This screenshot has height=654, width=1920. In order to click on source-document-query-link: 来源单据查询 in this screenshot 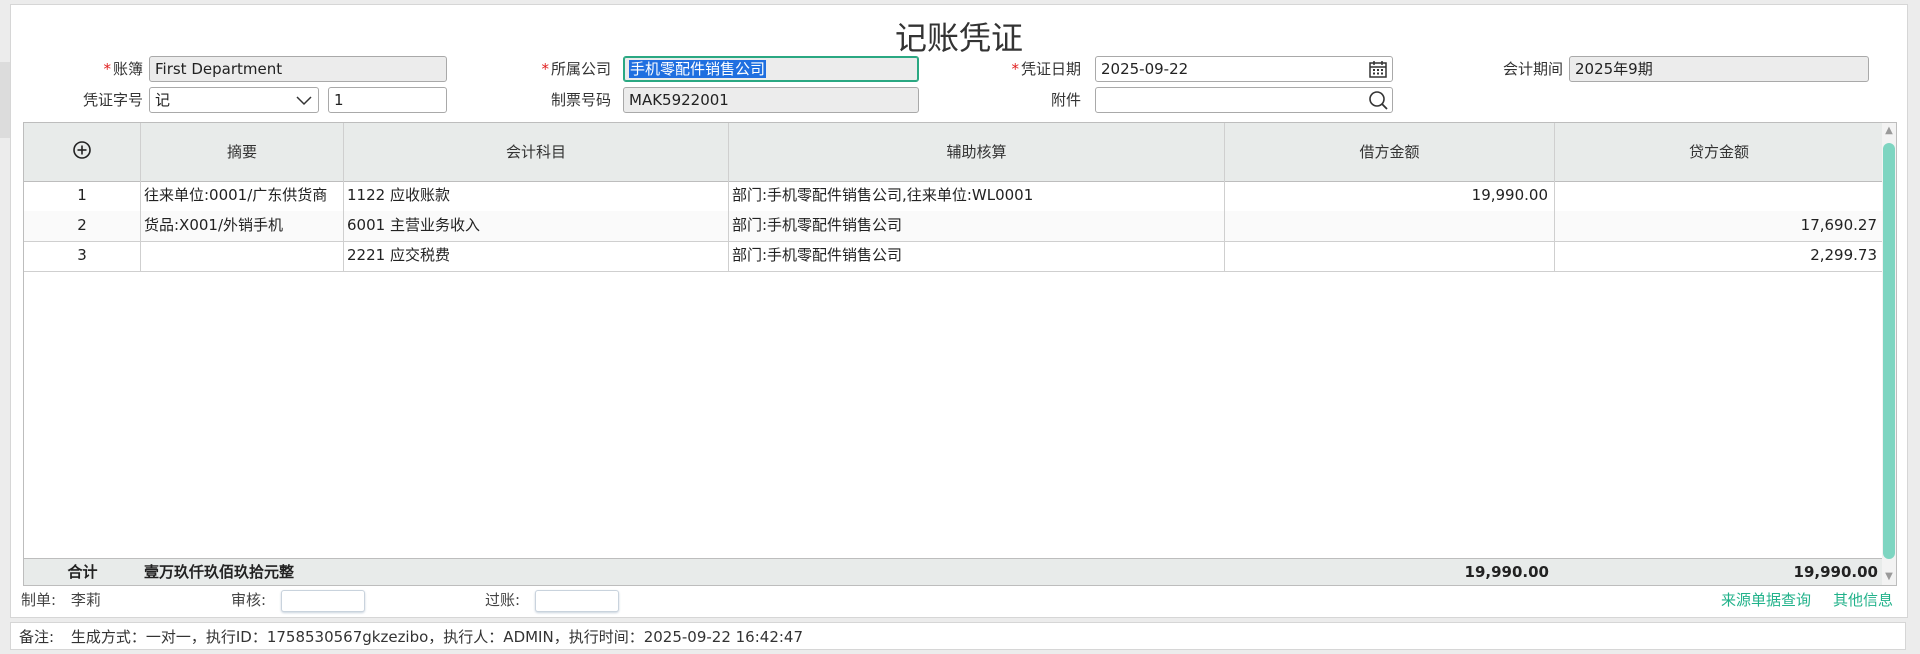, I will do `click(1766, 600)`.